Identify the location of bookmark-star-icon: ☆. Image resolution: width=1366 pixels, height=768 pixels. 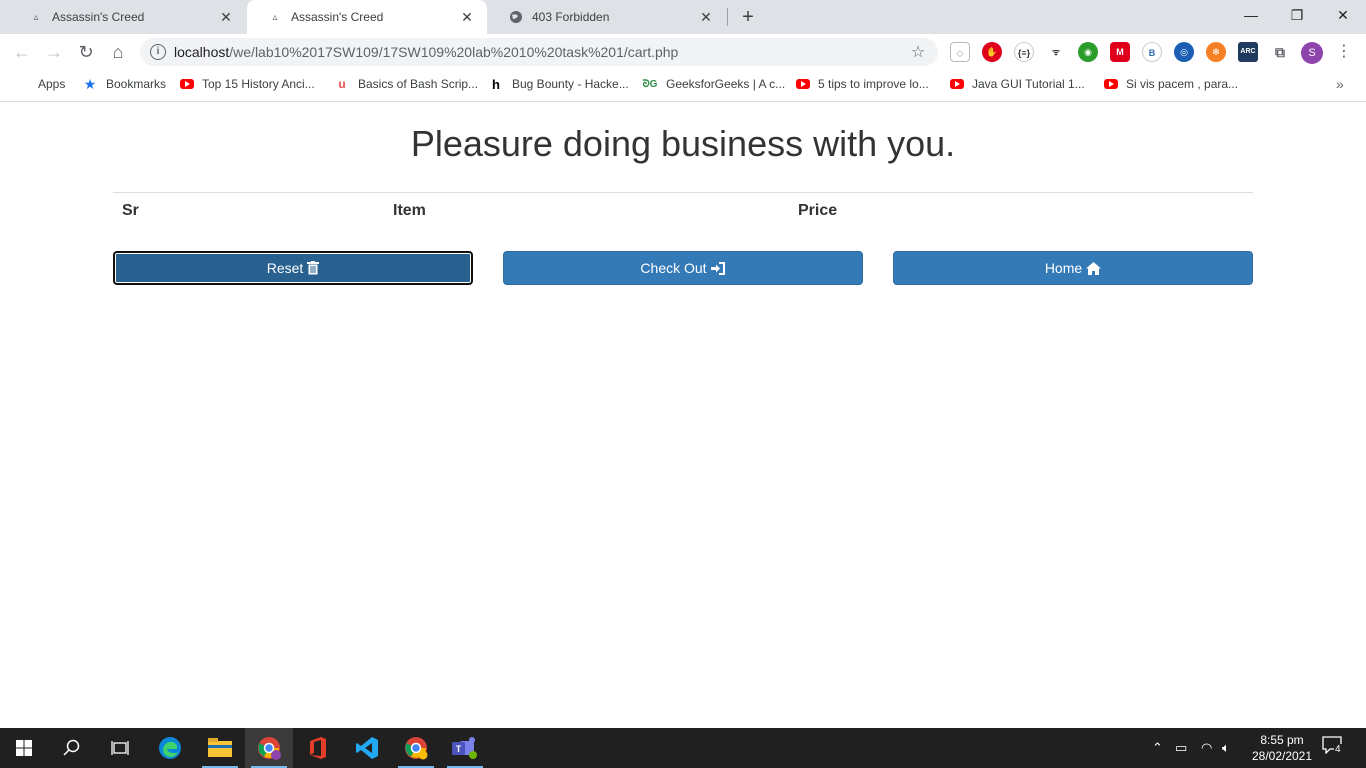
(918, 52).